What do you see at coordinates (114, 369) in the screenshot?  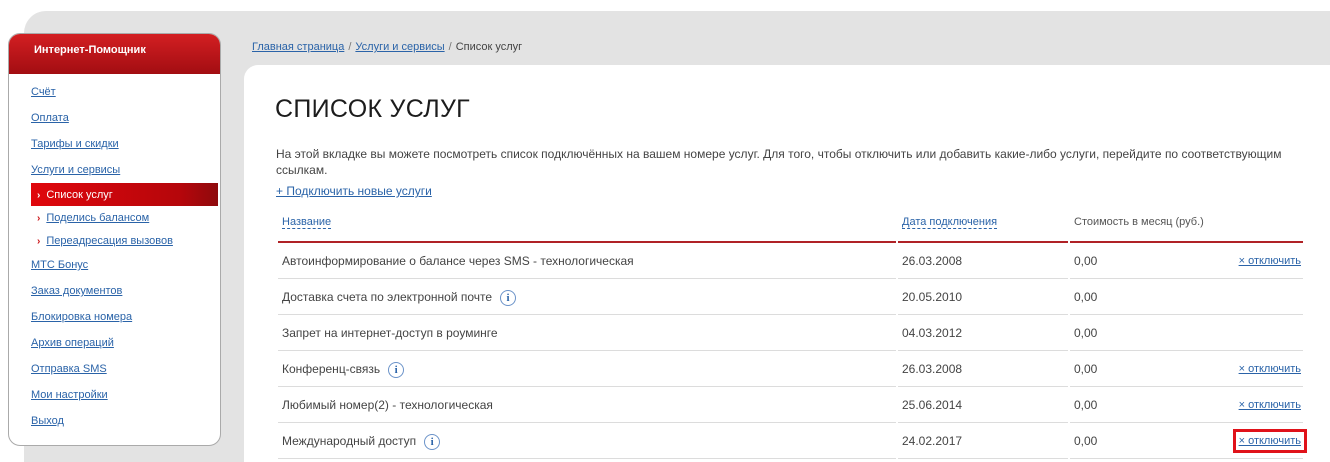 I see `sidebar-item: Отправка SMS` at bounding box center [114, 369].